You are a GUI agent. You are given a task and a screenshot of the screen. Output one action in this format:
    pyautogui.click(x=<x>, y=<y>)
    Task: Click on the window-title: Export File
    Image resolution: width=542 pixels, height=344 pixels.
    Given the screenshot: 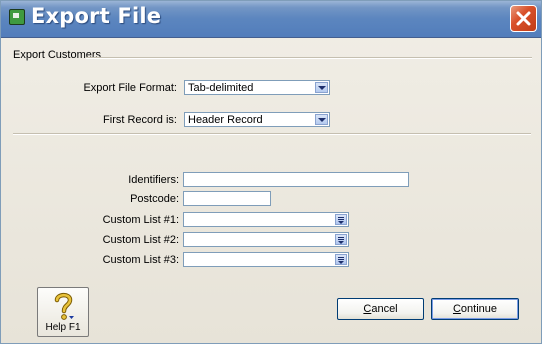 What is the action you would take?
    pyautogui.click(x=96, y=16)
    